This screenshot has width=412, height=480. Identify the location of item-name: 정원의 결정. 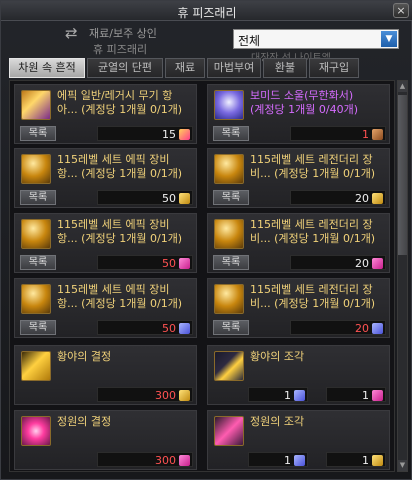
(84, 421).